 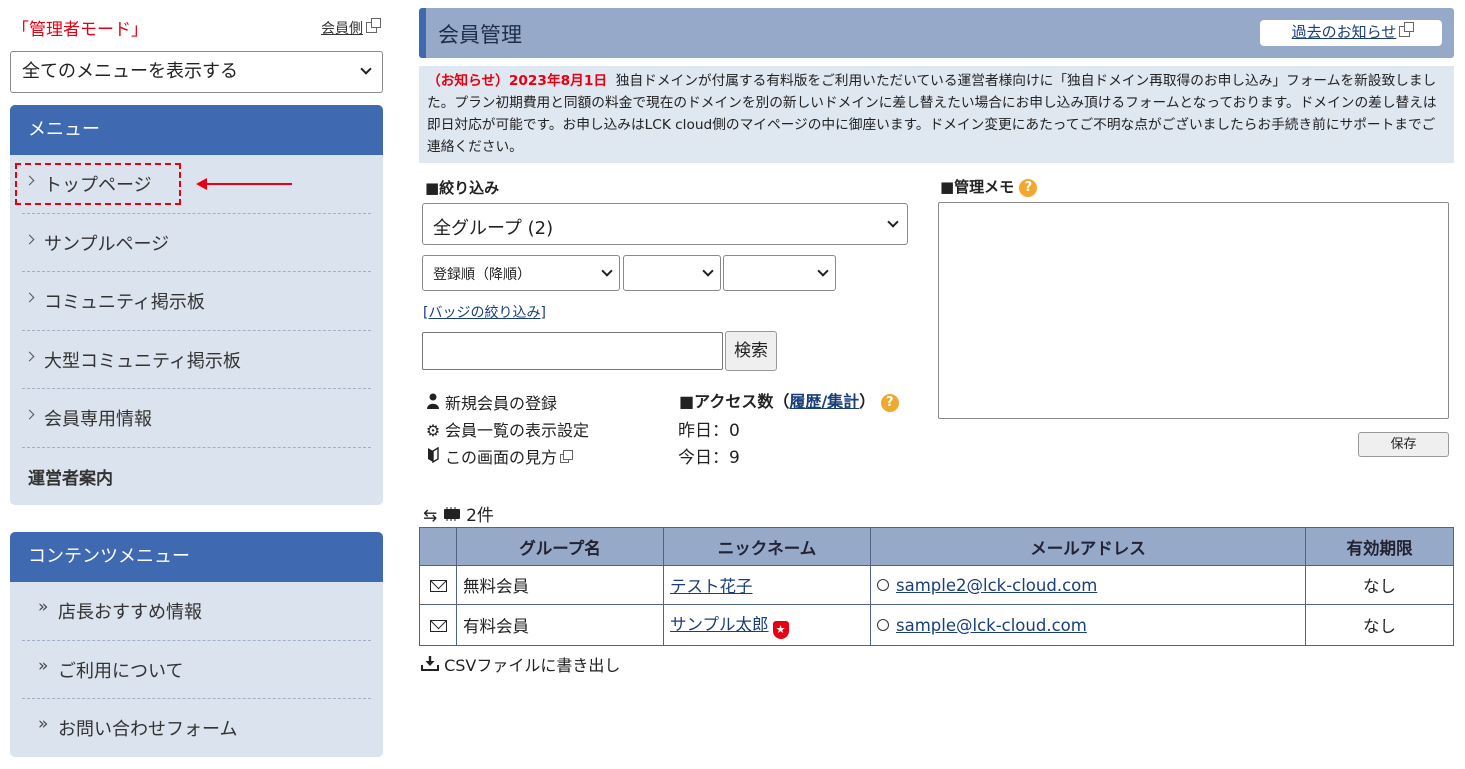 I want to click on sidebar-item-label: コミュニティ掲示板, so click(x=124, y=302).